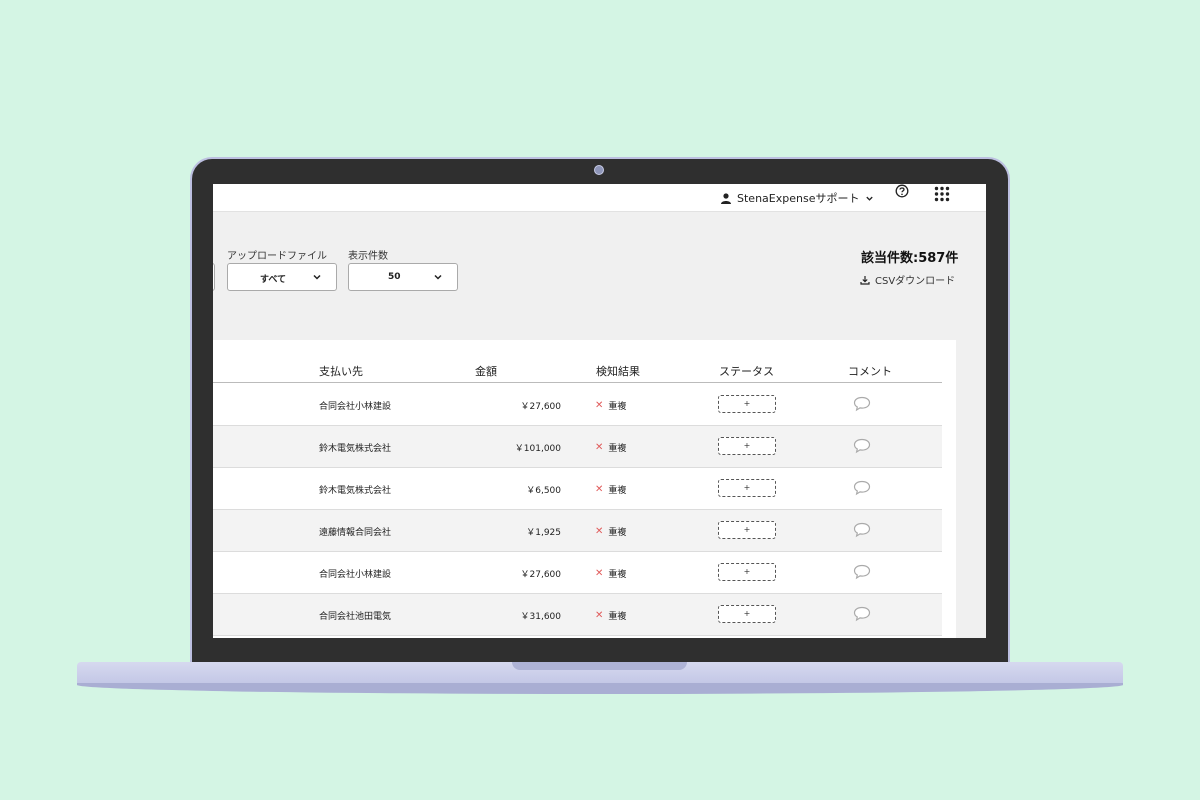 This screenshot has height=800, width=1200. What do you see at coordinates (599, 170) in the screenshot?
I see `webcam` at bounding box center [599, 170].